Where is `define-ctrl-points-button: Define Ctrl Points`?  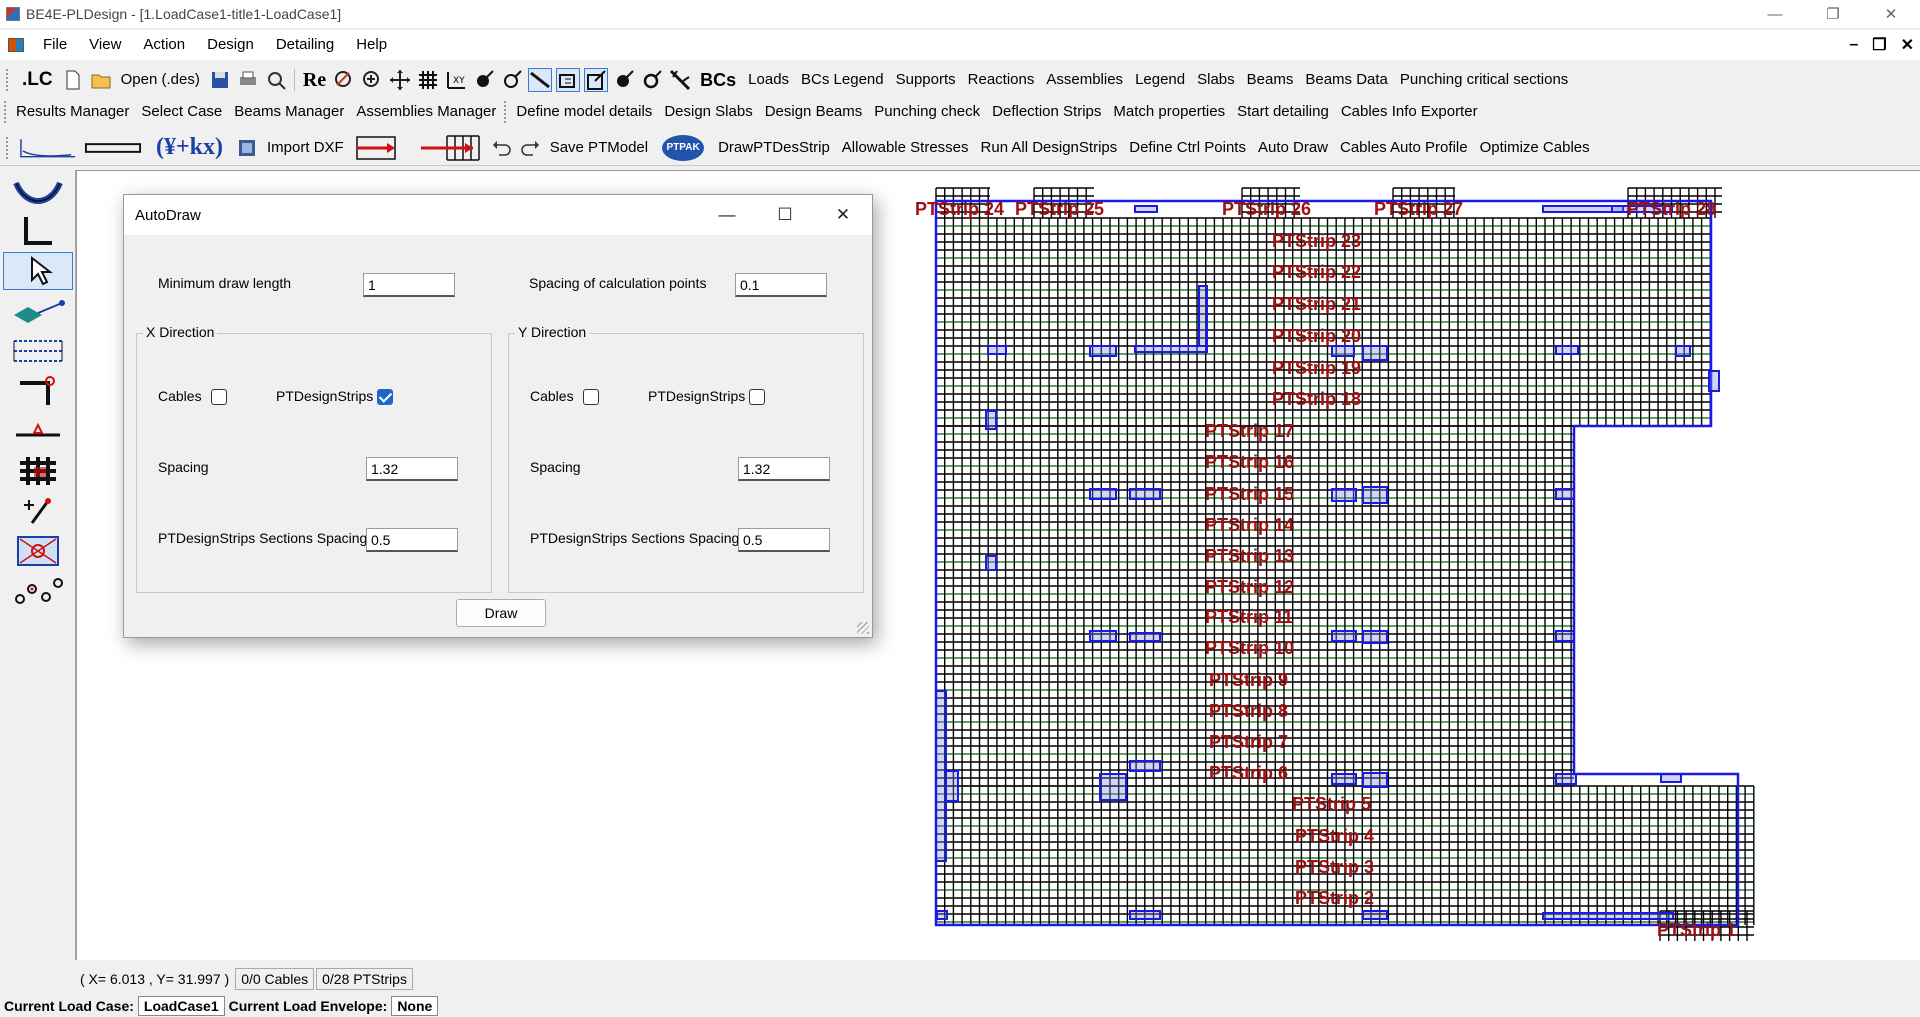 define-ctrl-points-button: Define Ctrl Points is located at coordinates (1187, 148).